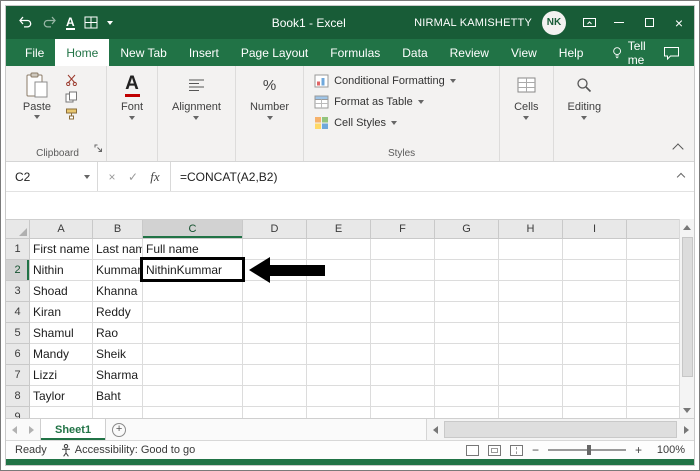 The width and height of the screenshot is (700, 471). What do you see at coordinates (118, 354) in the screenshot?
I see `cell-B6: Sheik` at bounding box center [118, 354].